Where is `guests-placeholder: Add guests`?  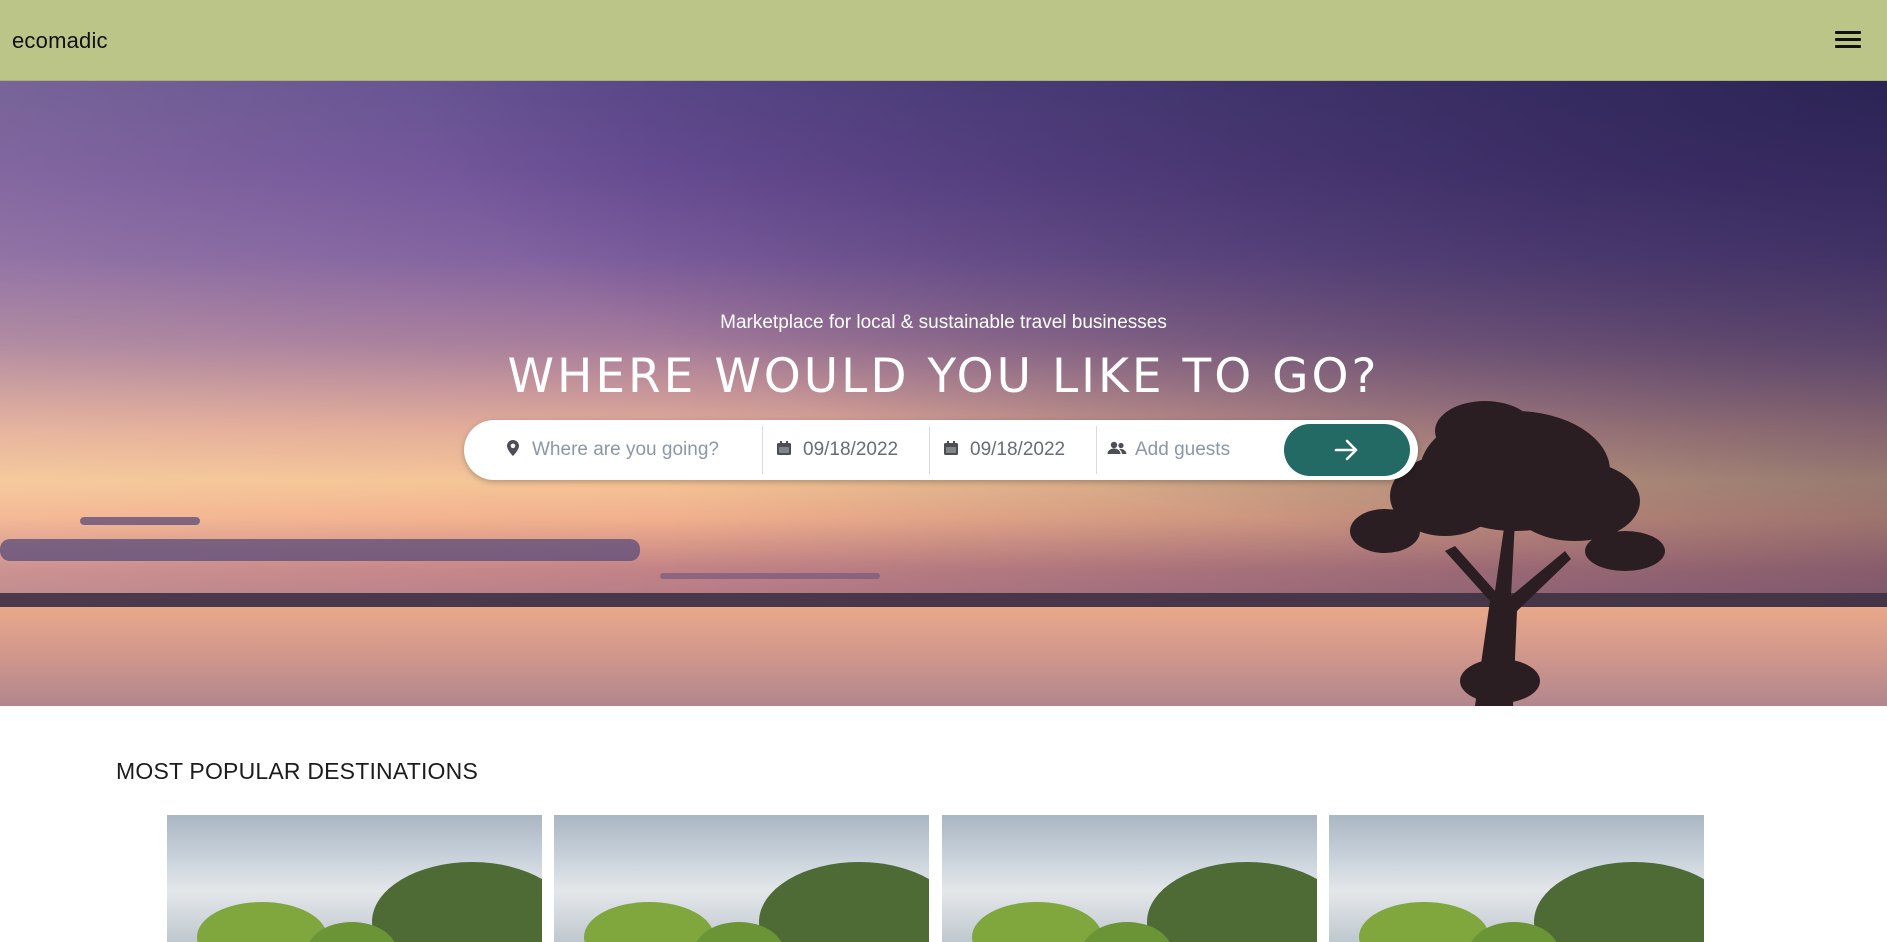 guests-placeholder: Add guests is located at coordinates (1183, 449).